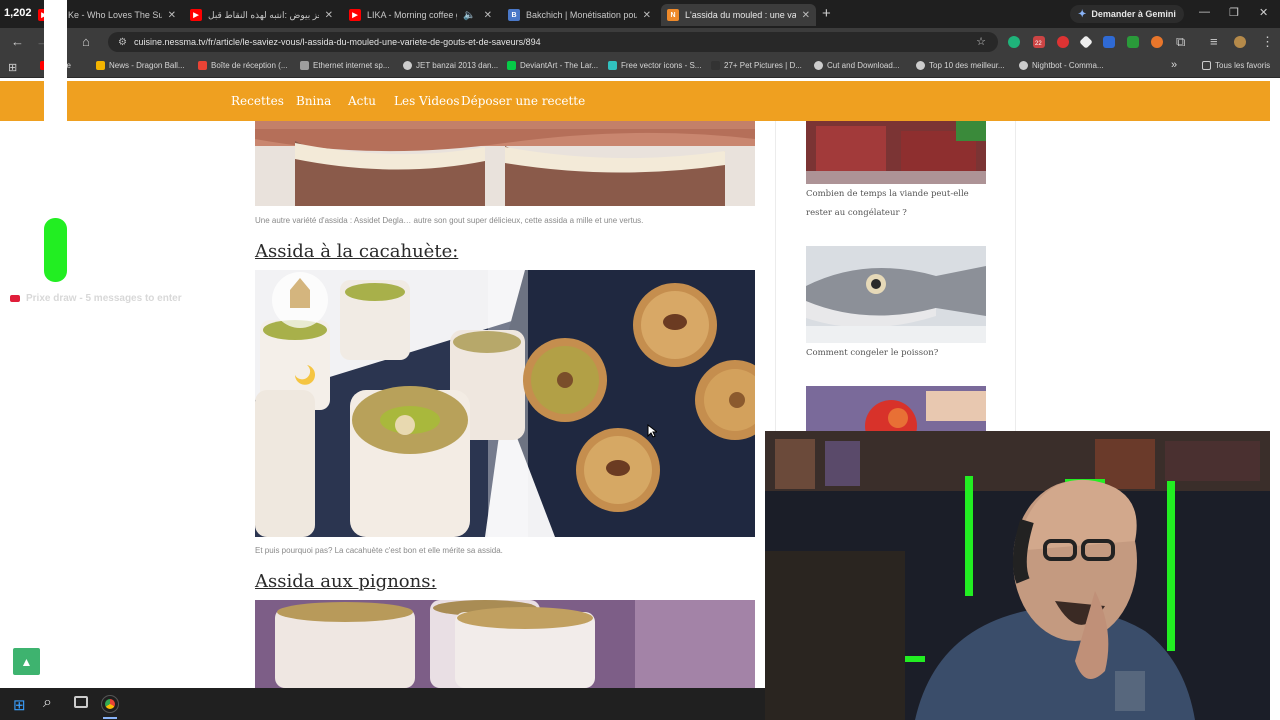  Describe the element at coordinates (505, 163) in the screenshot. I see `assida-degla-image` at that location.